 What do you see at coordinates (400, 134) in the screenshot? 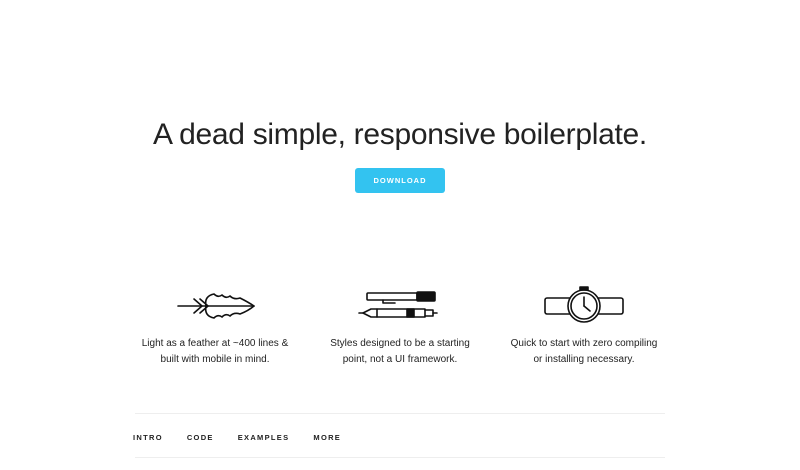
I see `hero-title: A dead simple, responsive boilerplate.` at bounding box center [400, 134].